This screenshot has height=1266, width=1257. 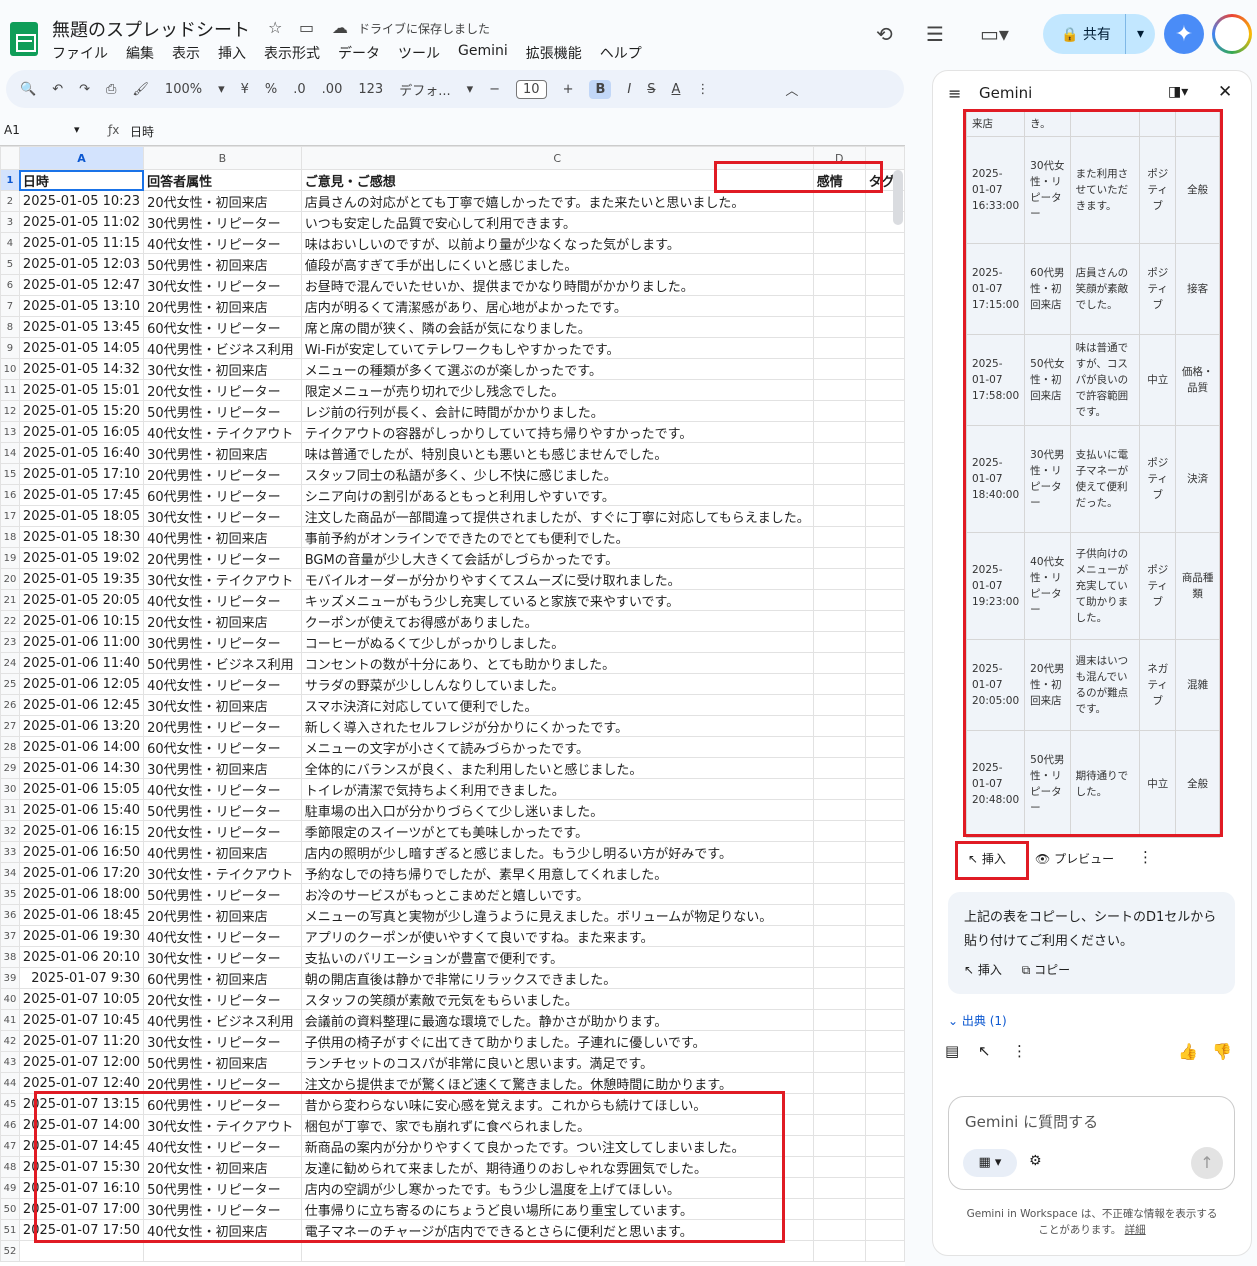 What do you see at coordinates (557, 1146) in the screenshot?
I see `cell: 新商品の案内が分かりやすくて良かったです。つい注文してしまいました。` at bounding box center [557, 1146].